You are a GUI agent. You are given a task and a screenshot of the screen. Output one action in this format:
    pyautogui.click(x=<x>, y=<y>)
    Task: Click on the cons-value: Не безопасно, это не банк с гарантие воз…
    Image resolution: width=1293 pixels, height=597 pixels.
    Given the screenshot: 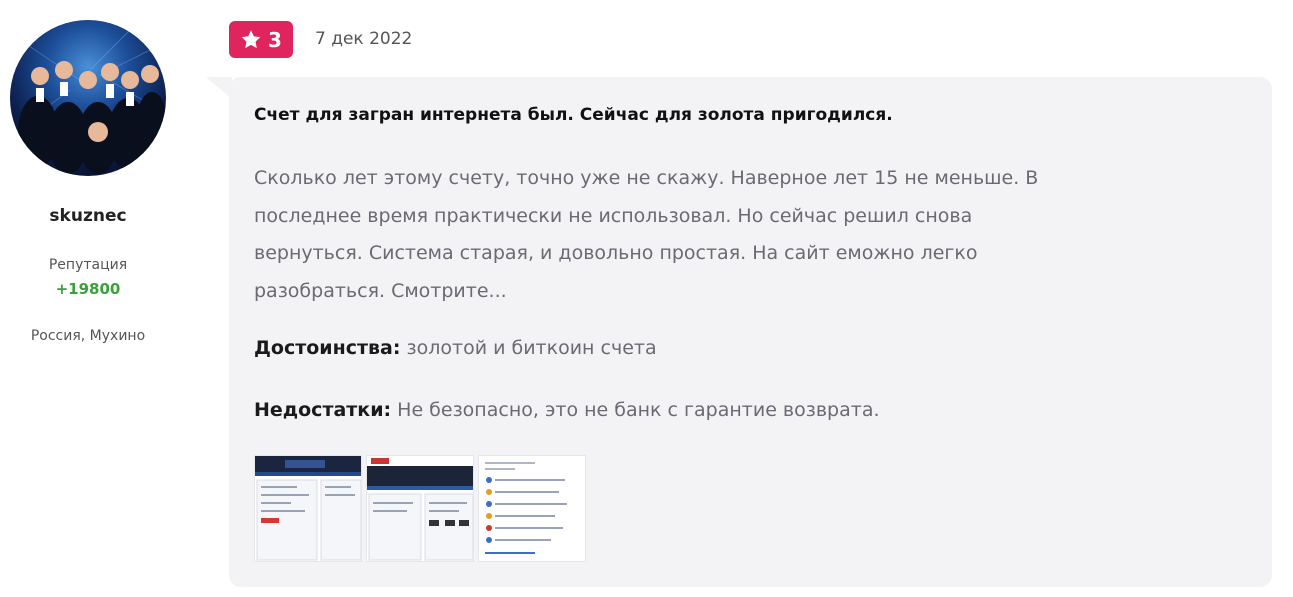 What is the action you would take?
    pyautogui.click(x=638, y=410)
    